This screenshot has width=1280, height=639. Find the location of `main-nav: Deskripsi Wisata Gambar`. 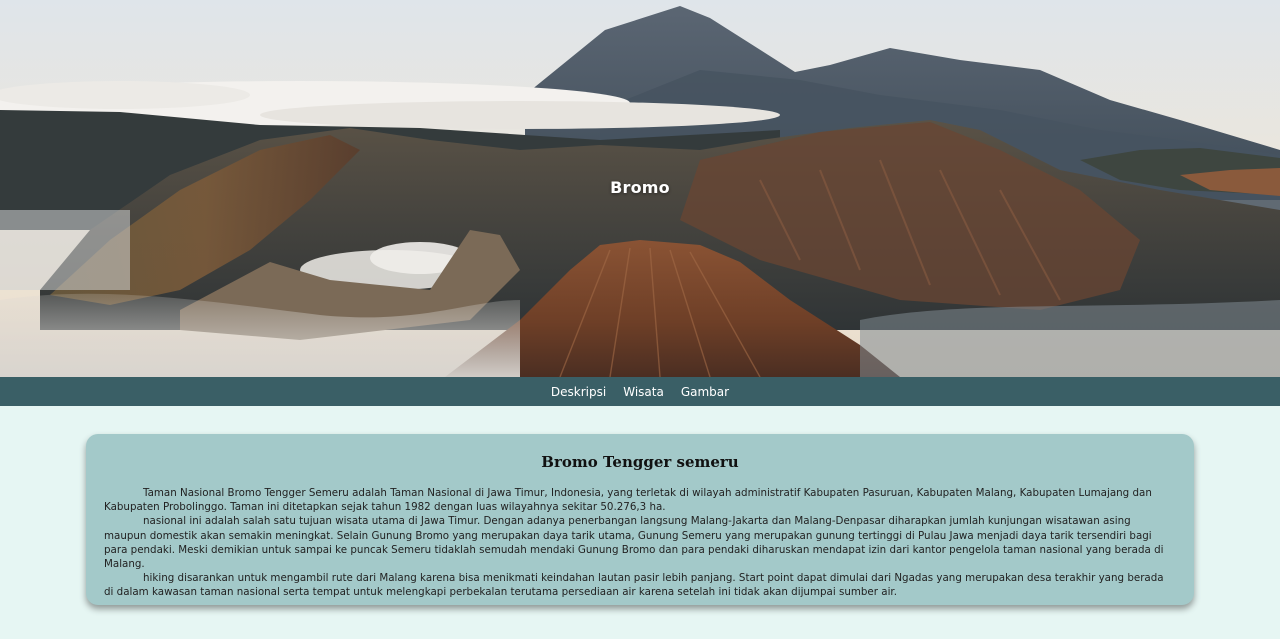

main-nav: Deskripsi Wisata Gambar is located at coordinates (640, 391).